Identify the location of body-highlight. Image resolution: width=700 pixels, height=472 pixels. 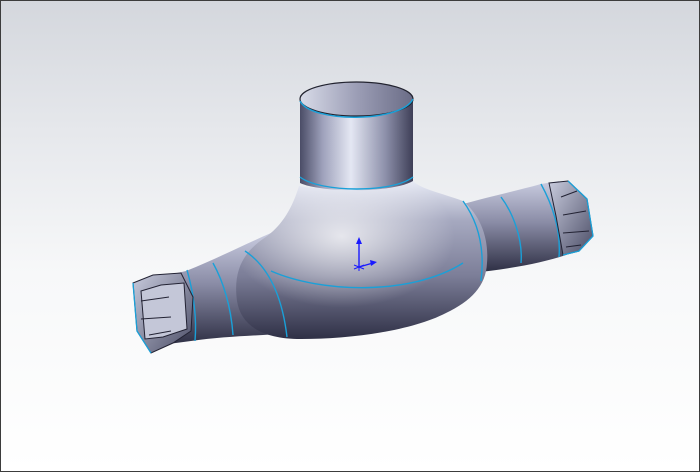
(362, 260).